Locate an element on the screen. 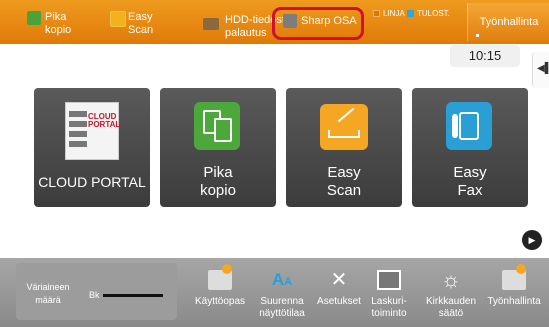  tile-label: Pika kopio is located at coordinates (218, 181).